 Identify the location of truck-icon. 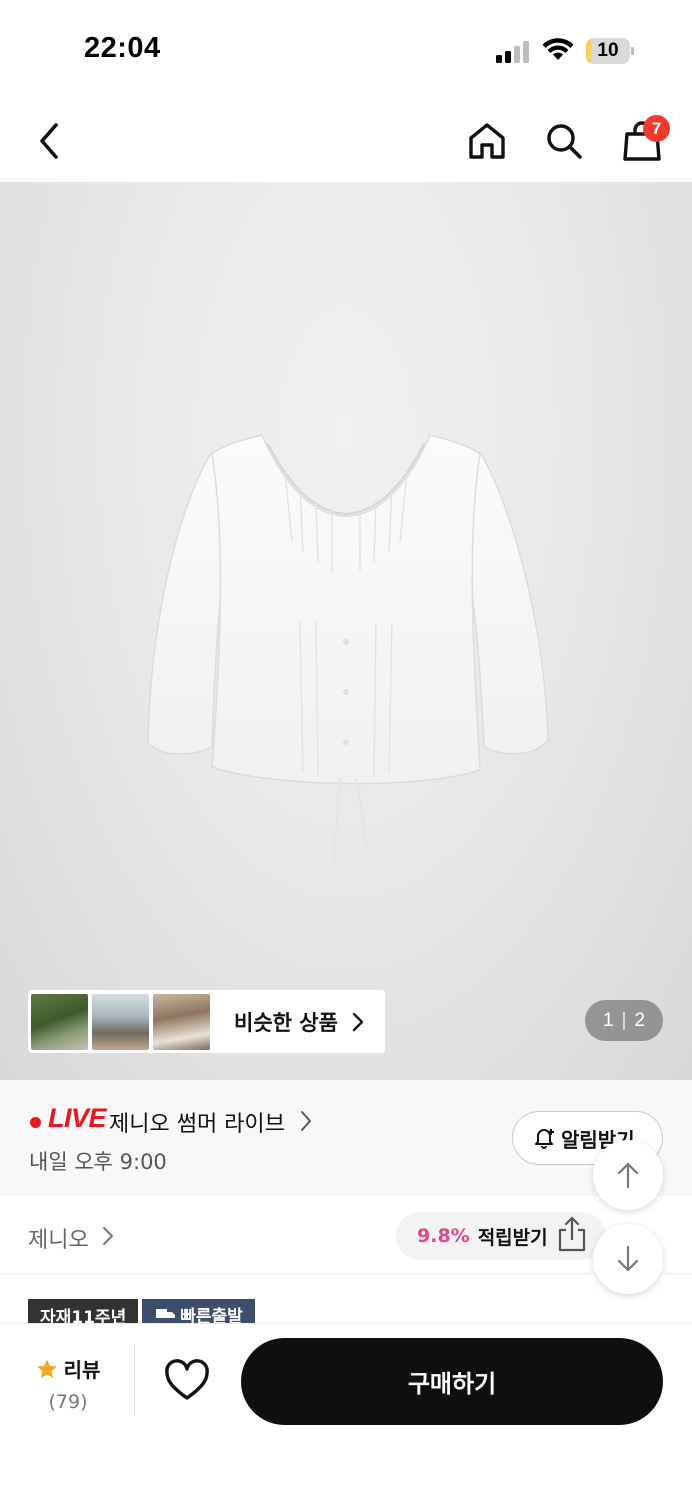
(166, 1313).